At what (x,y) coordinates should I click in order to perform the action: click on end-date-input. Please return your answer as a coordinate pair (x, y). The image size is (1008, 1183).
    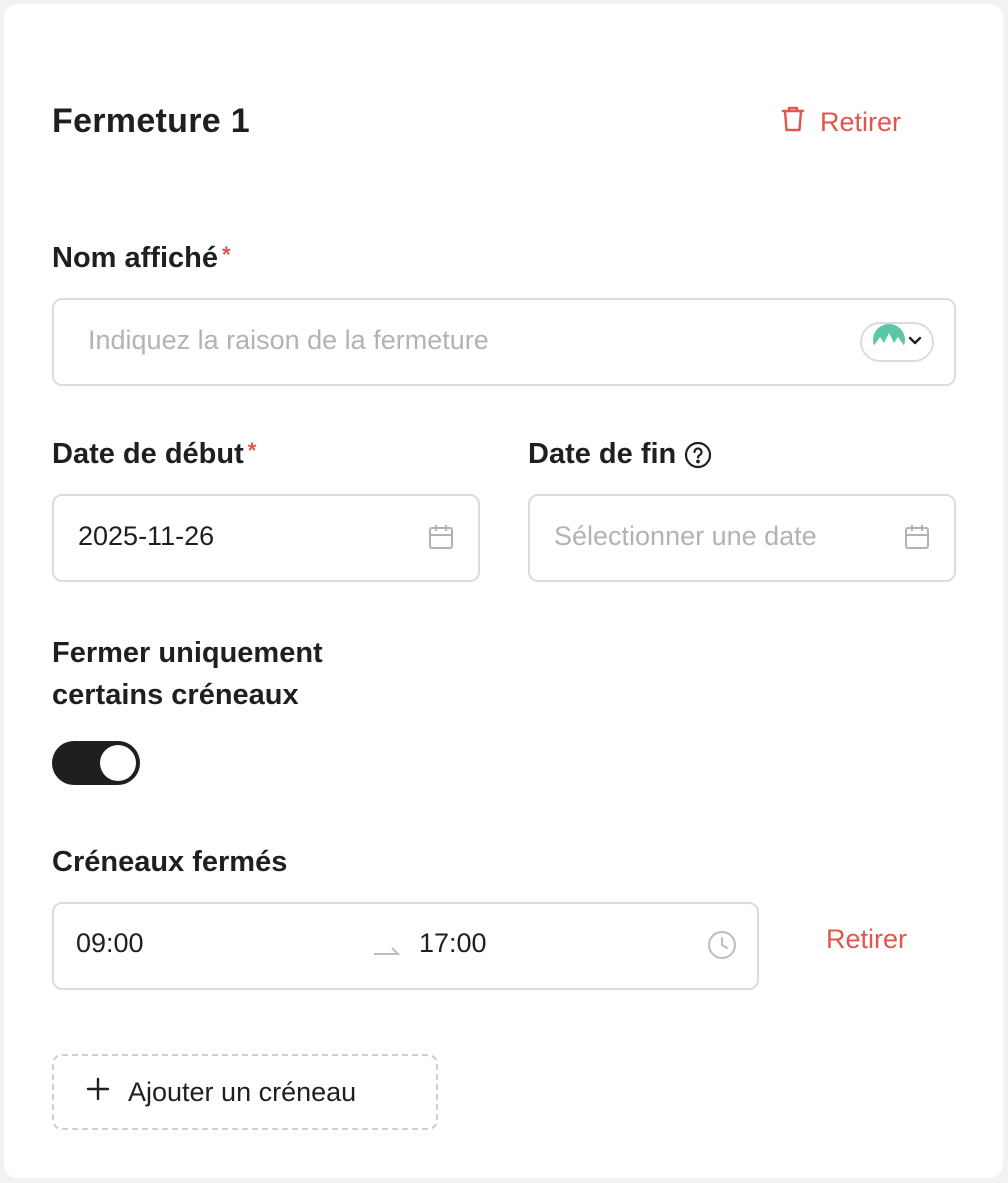
    Looking at the image, I should click on (719, 536).